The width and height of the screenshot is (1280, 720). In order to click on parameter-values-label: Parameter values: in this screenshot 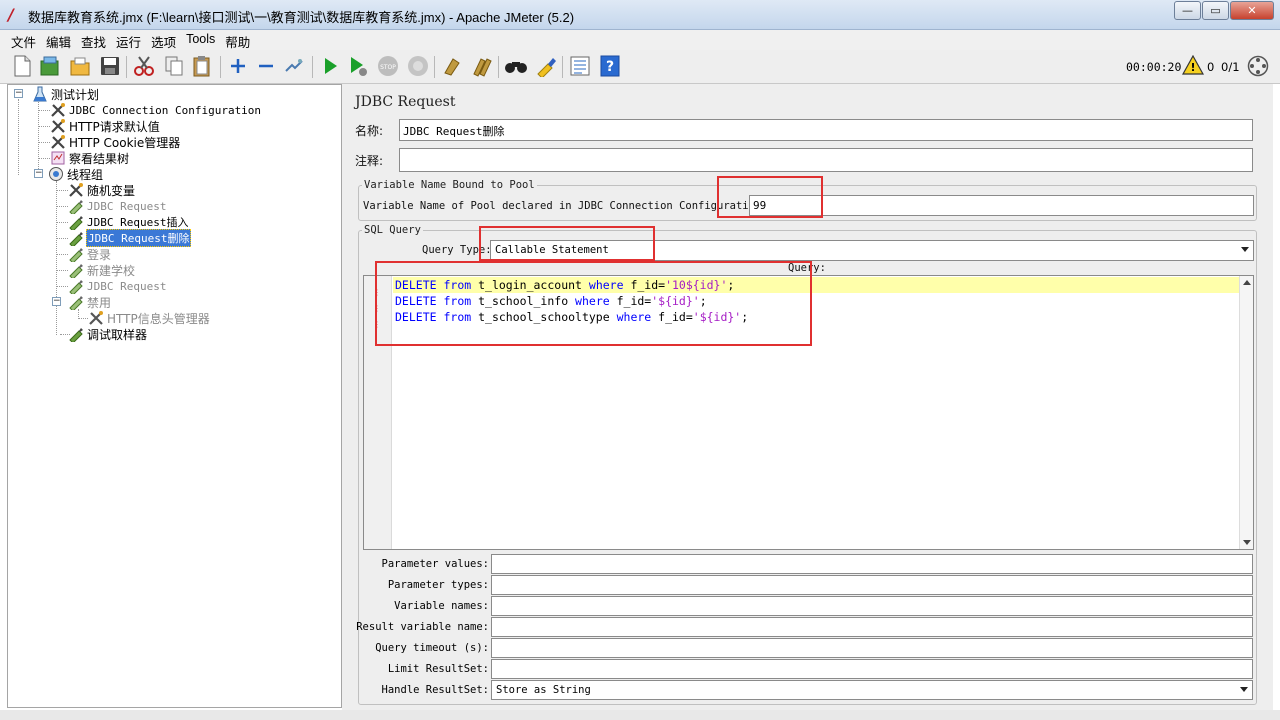, I will do `click(435, 564)`.